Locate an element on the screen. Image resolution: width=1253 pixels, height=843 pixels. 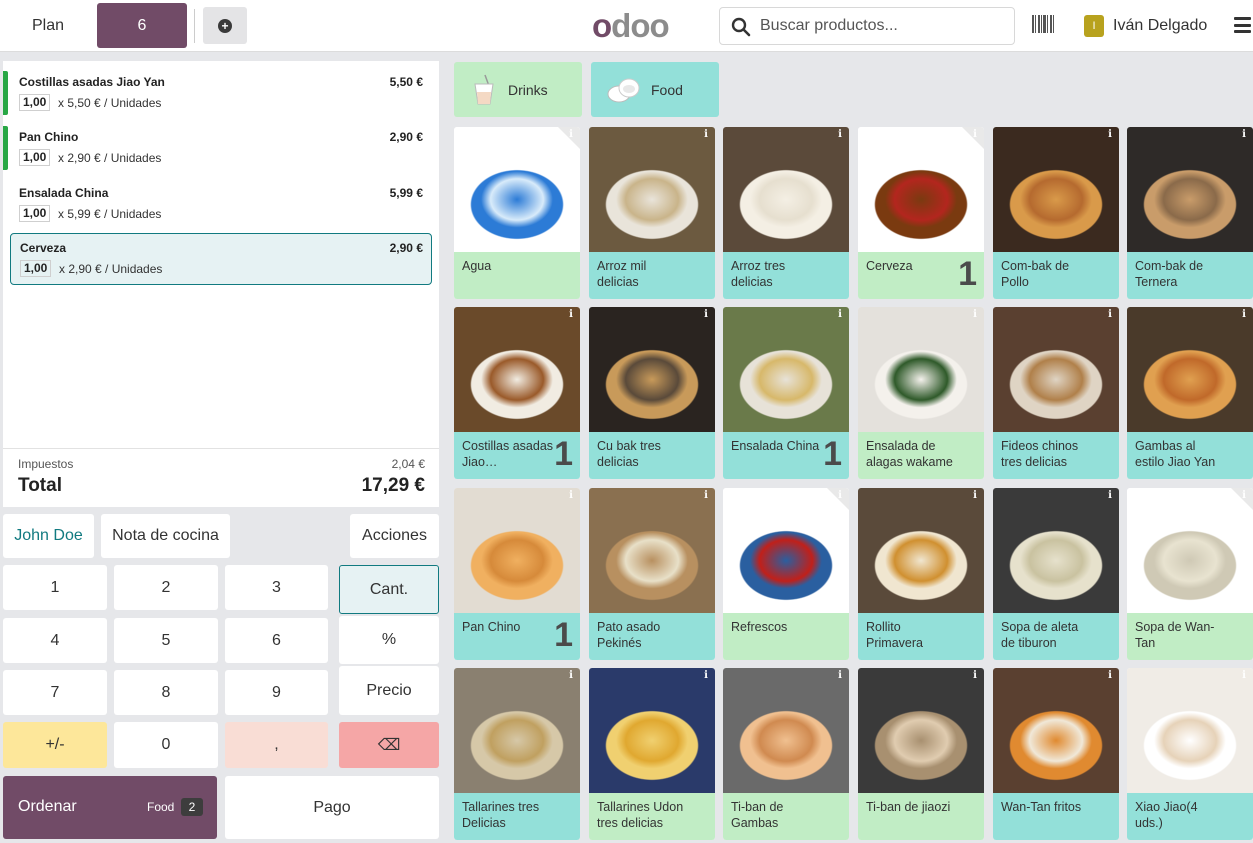
product-card: i Cu bak tres delicias is located at coordinates (652, 393).